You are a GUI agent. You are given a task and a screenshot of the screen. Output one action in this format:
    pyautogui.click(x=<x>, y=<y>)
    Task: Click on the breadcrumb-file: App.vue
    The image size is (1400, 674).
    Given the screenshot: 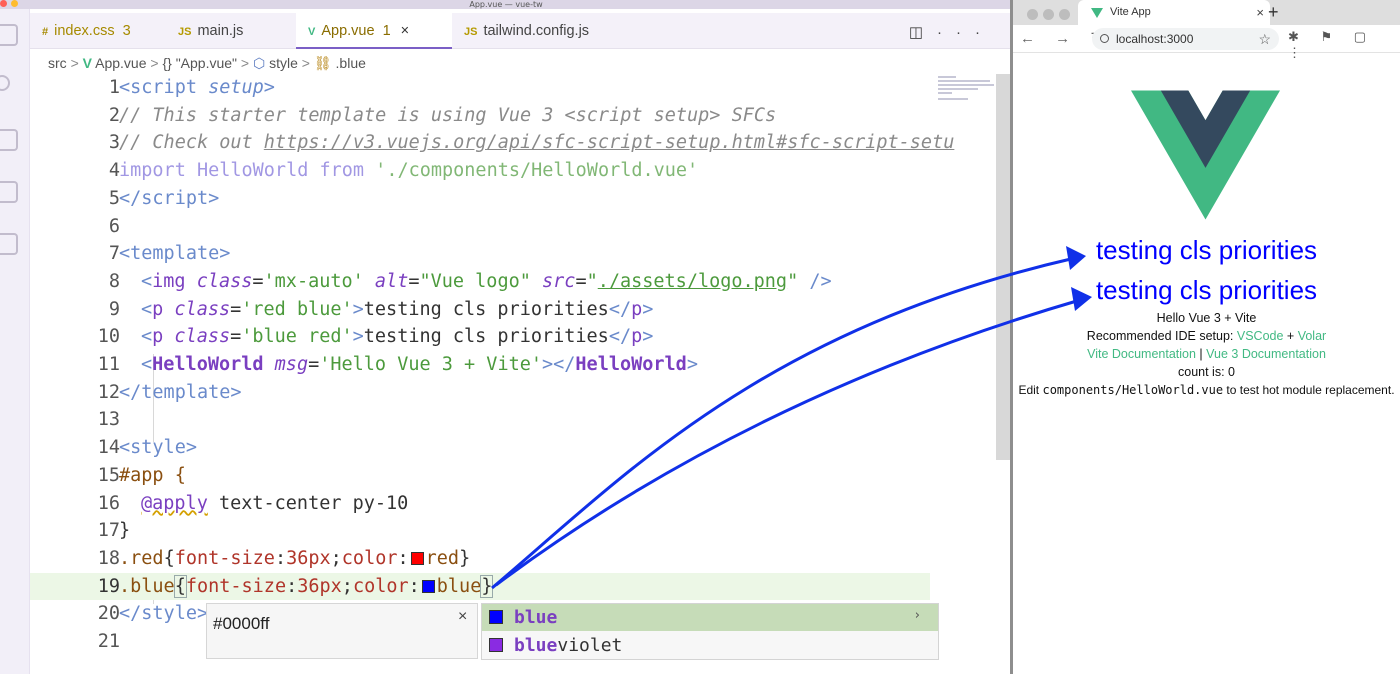 What is the action you would take?
    pyautogui.click(x=120, y=63)
    